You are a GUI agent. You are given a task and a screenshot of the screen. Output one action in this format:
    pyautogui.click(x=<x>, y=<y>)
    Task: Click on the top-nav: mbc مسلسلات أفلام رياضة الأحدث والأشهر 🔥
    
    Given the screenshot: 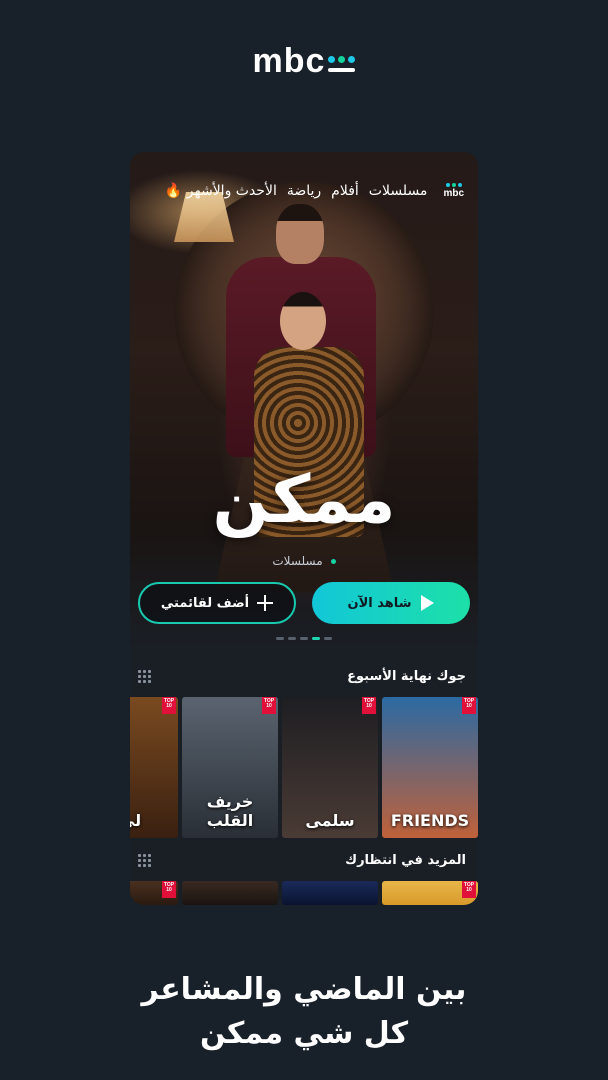 What is the action you would take?
    pyautogui.click(x=304, y=191)
    